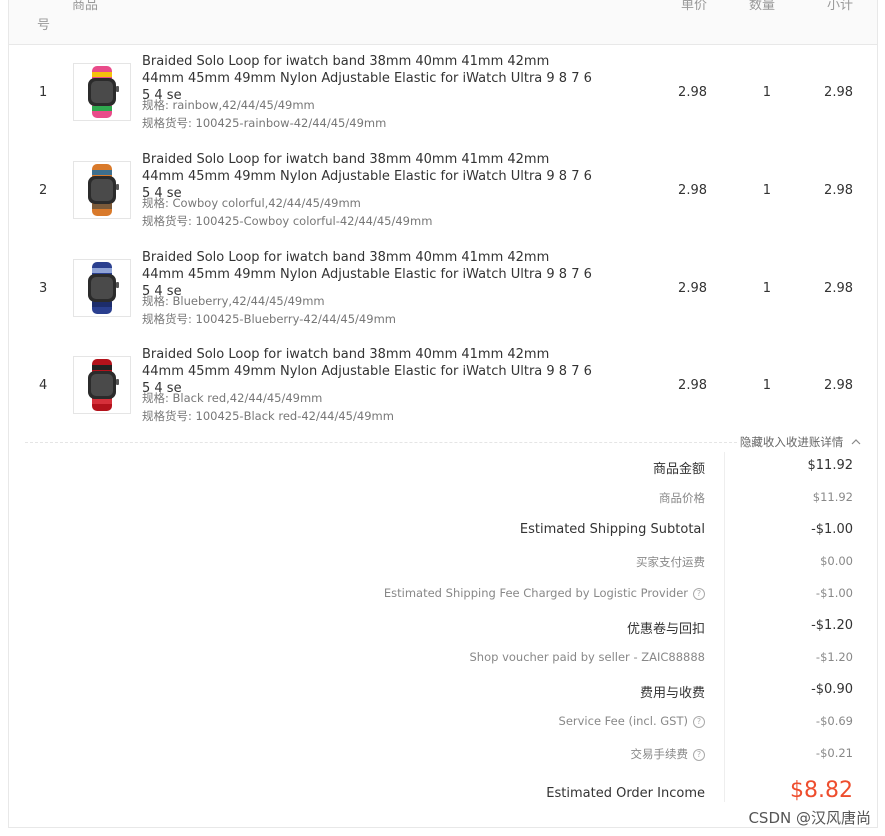  What do you see at coordinates (233, 301) in the screenshot?
I see `product-variation: 规格: Blueberry,42/44/45/49mm` at bounding box center [233, 301].